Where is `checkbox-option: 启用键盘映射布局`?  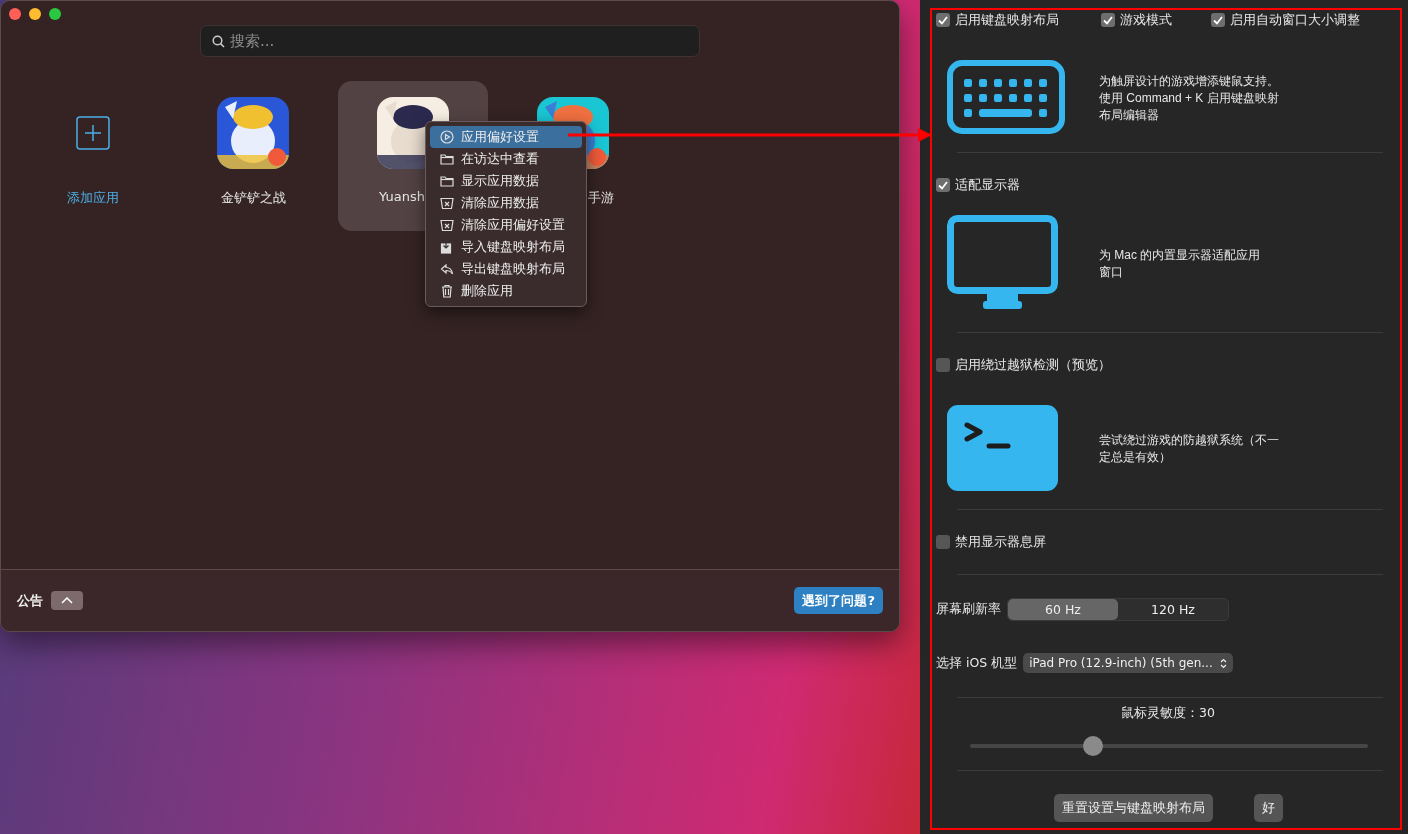
checkbox-option: 启用键盘映射布局 is located at coordinates (1018, 20).